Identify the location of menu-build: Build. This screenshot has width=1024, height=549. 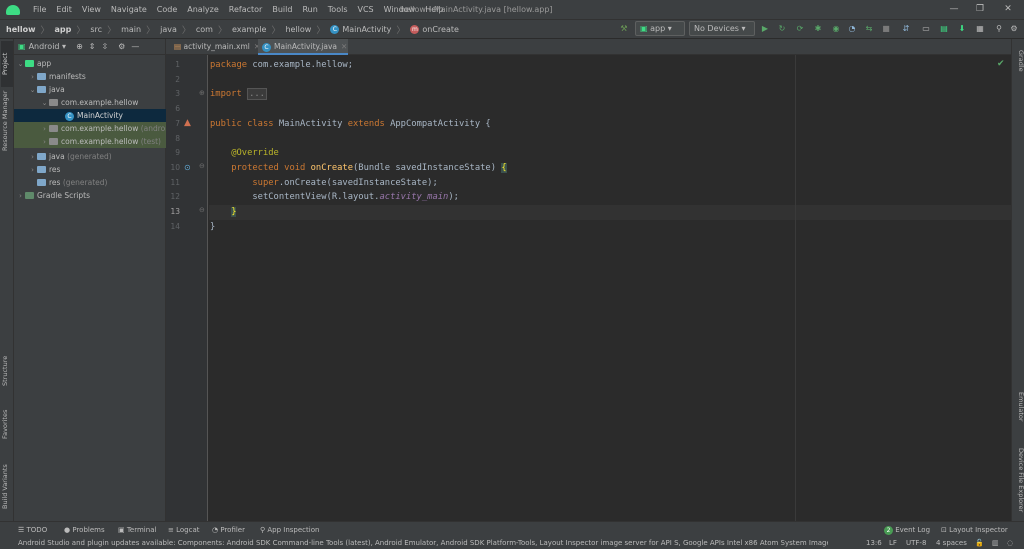
(282, 9).